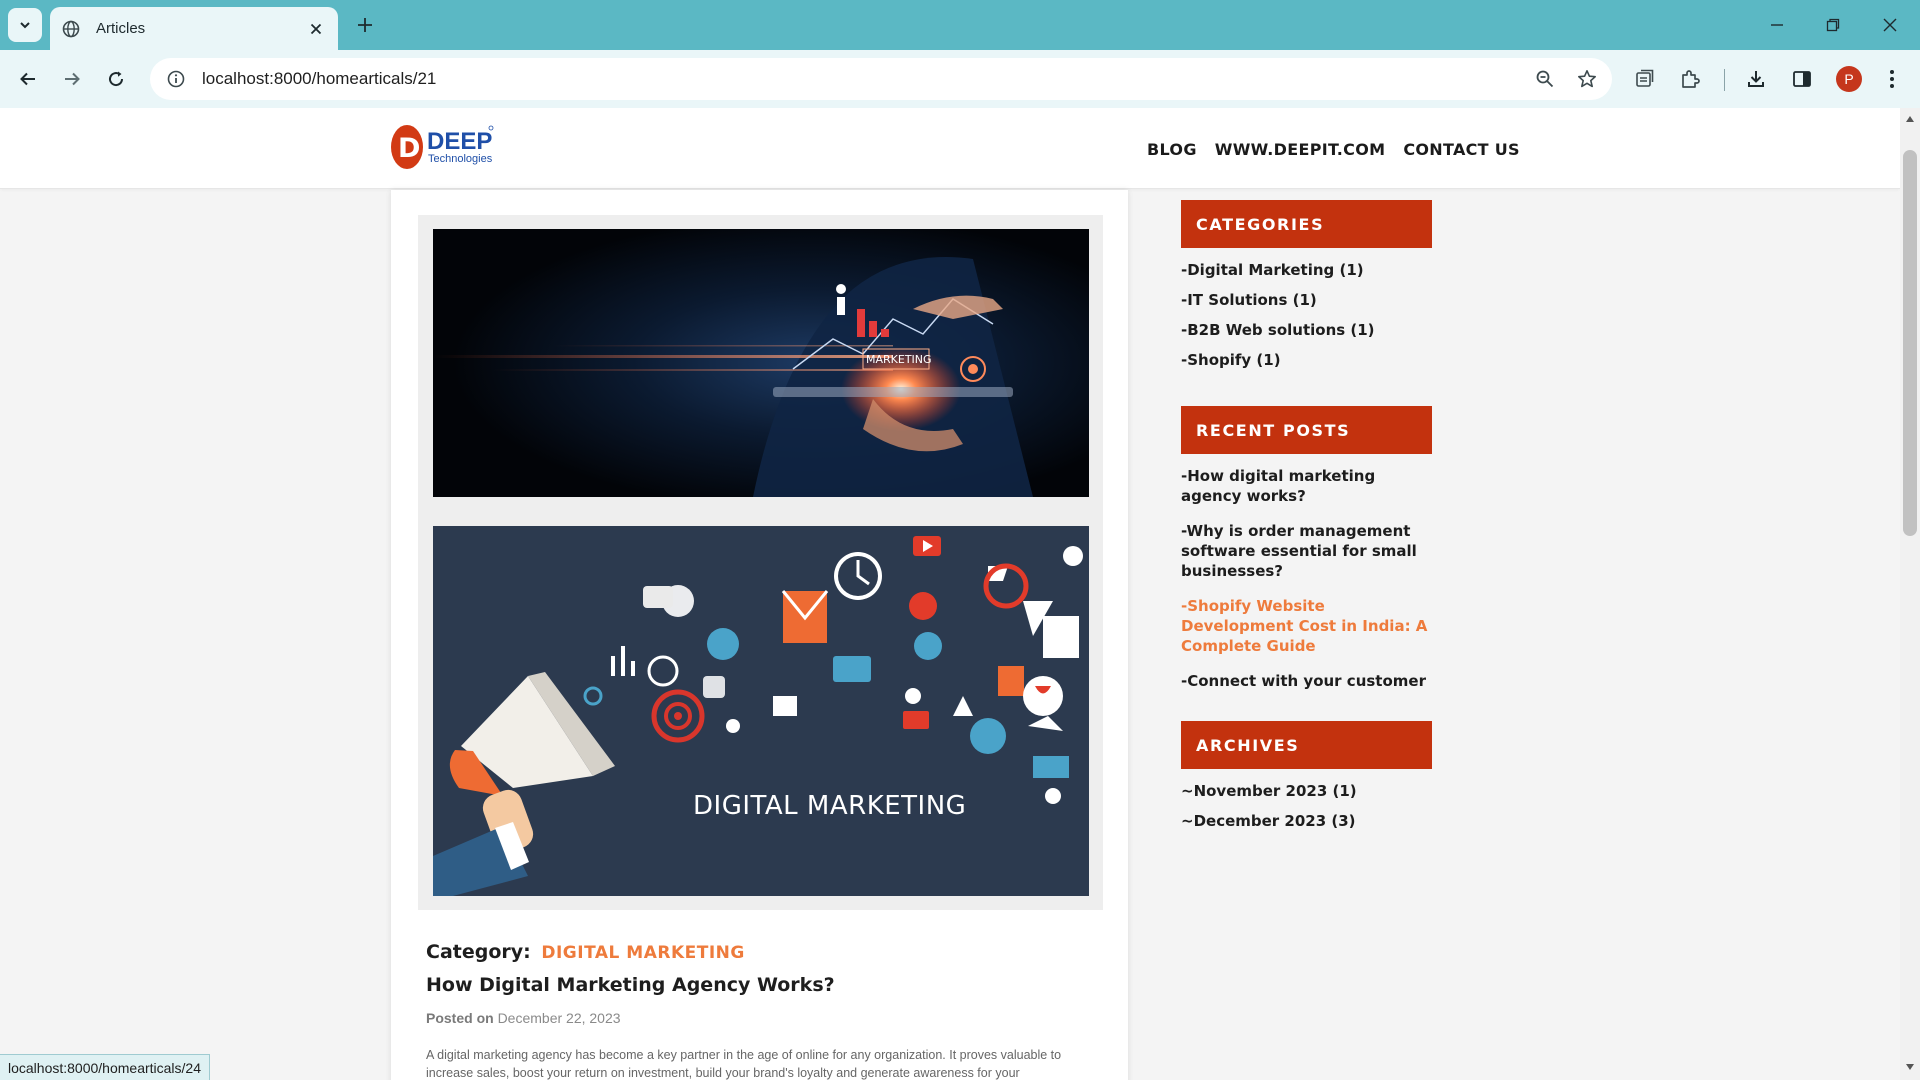 This screenshot has width=1920, height=1080. I want to click on browser-toolbar: localhost:8000/homearticals/21 P, so click(960, 79).